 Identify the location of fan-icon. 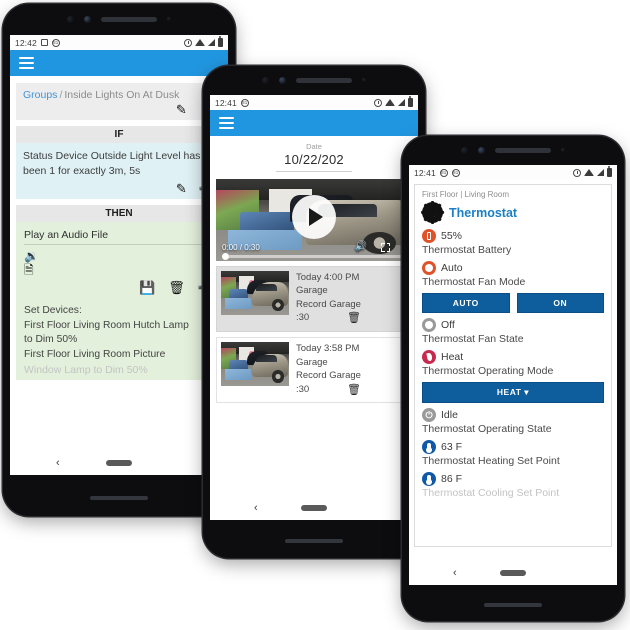
(429, 268).